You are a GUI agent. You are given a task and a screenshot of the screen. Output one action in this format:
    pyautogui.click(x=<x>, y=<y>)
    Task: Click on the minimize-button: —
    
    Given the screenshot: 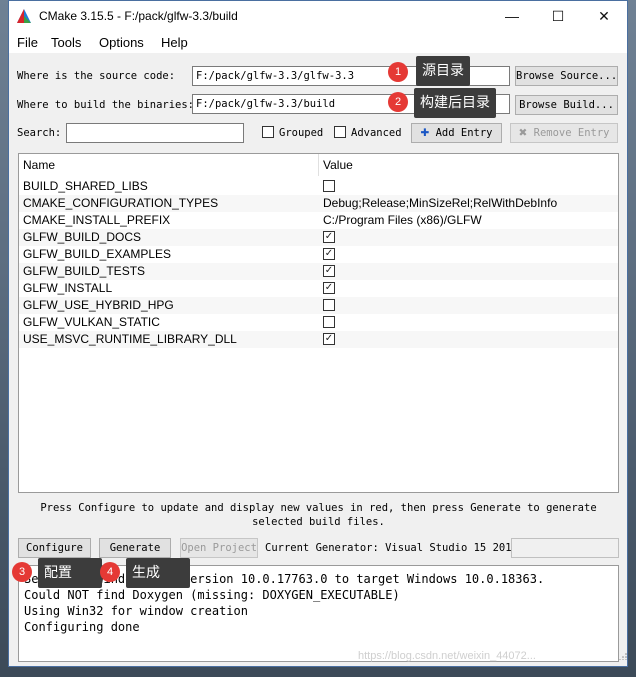 What is the action you would take?
    pyautogui.click(x=512, y=16)
    